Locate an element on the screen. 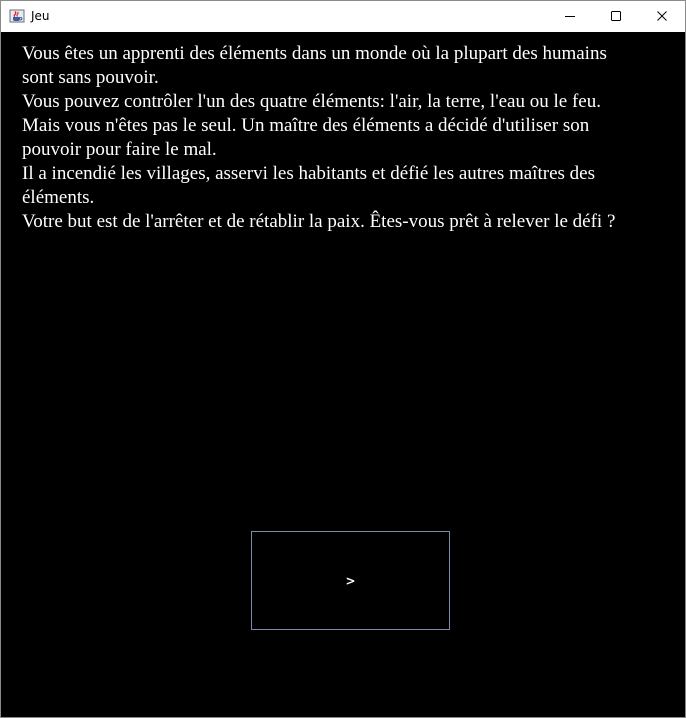  close-icon is located at coordinates (662, 16).